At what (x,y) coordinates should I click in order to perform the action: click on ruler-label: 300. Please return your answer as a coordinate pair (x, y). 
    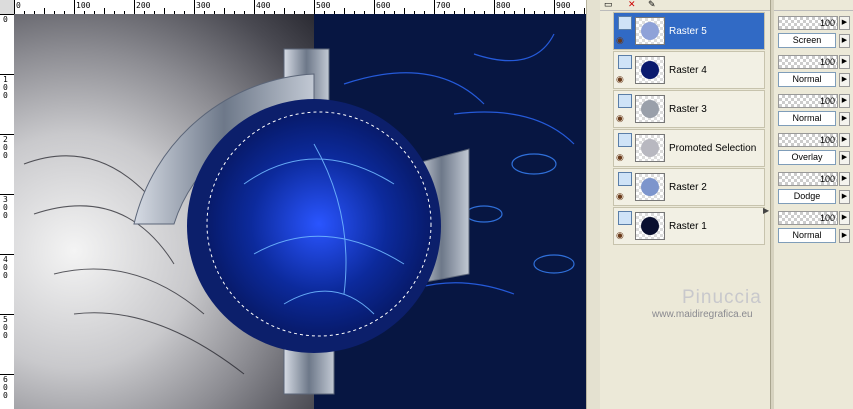
    Looking at the image, I should click on (5, 207).